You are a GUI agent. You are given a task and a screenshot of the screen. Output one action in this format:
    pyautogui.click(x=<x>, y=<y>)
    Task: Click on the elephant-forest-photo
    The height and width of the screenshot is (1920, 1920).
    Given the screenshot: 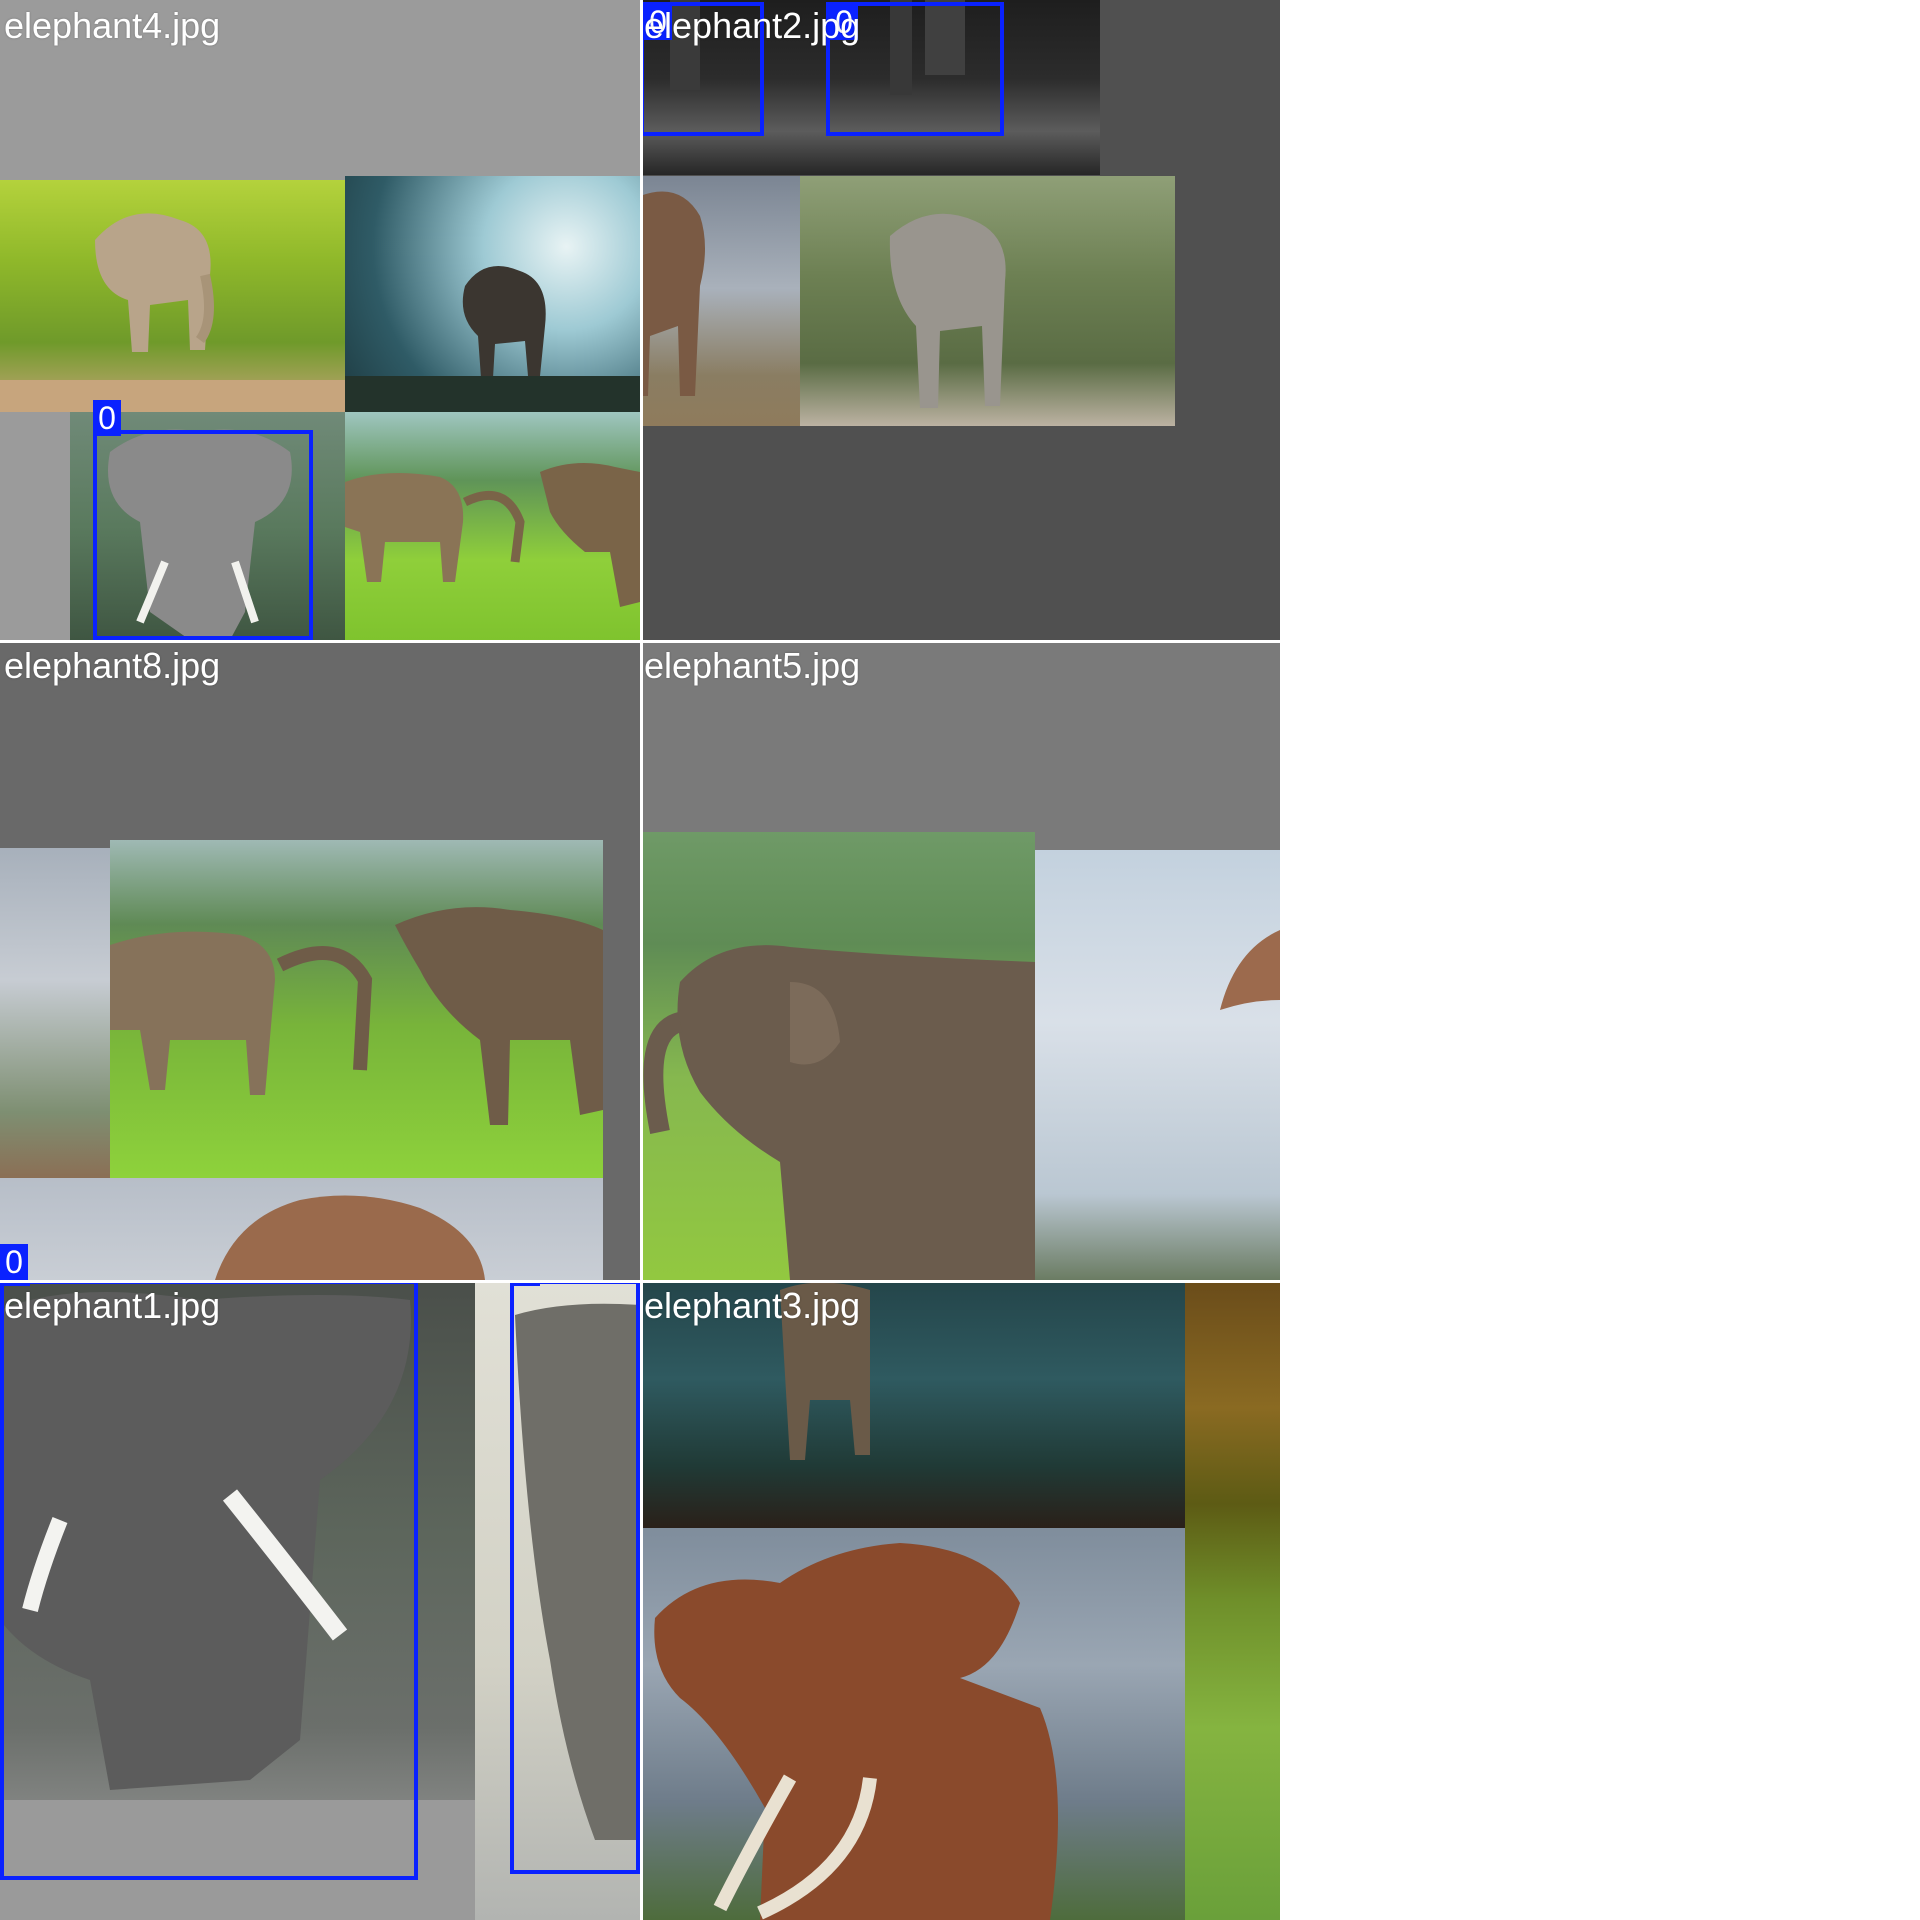 What is the action you would take?
    pyautogui.click(x=172, y=296)
    